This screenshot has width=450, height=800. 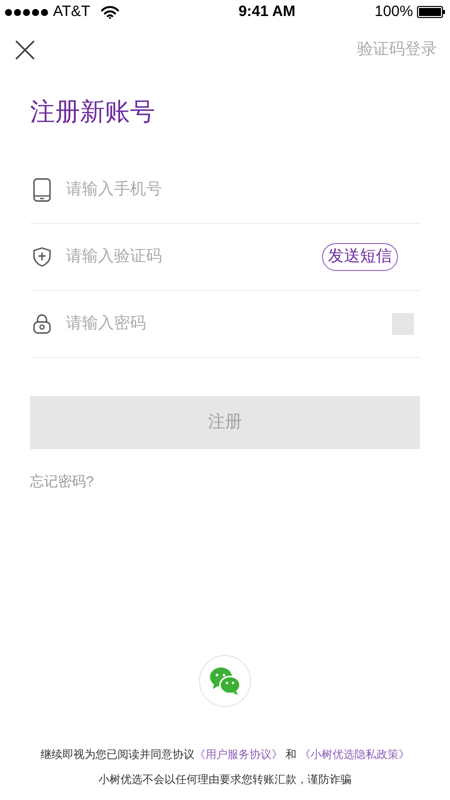 What do you see at coordinates (25, 50) in the screenshot?
I see `close-button` at bounding box center [25, 50].